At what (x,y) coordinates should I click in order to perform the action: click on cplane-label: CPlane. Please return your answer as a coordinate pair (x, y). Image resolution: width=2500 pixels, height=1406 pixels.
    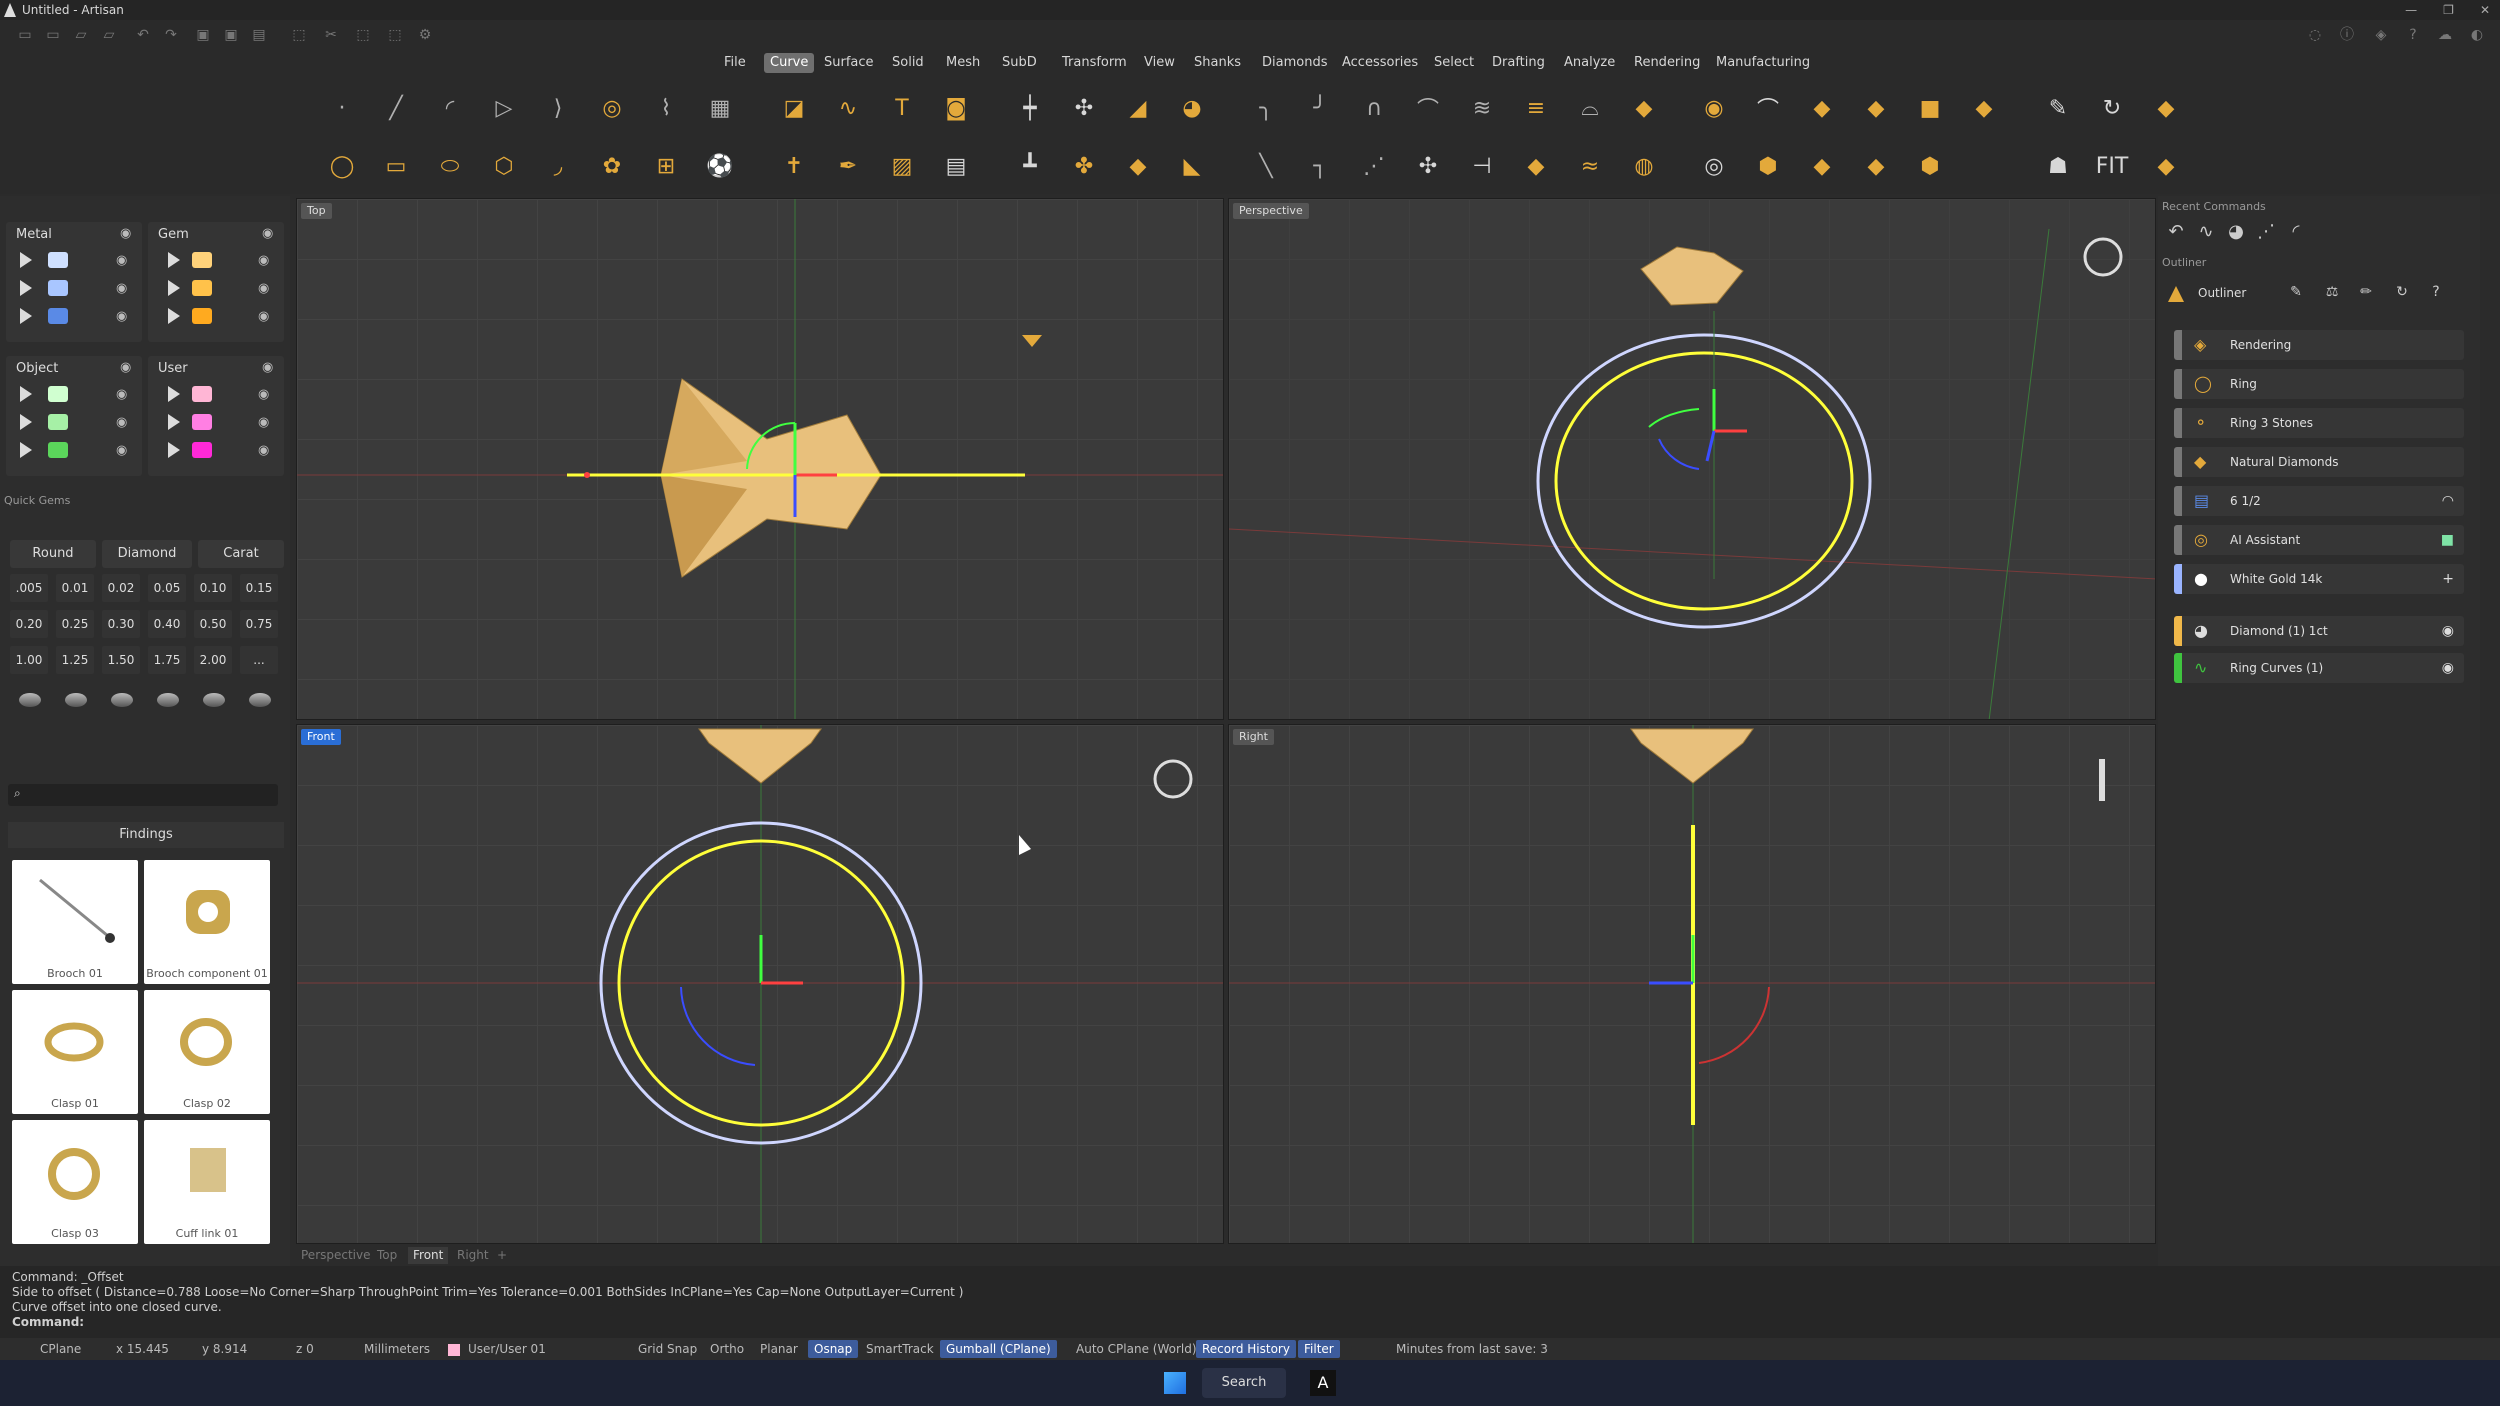
    Looking at the image, I should click on (60, 1349).